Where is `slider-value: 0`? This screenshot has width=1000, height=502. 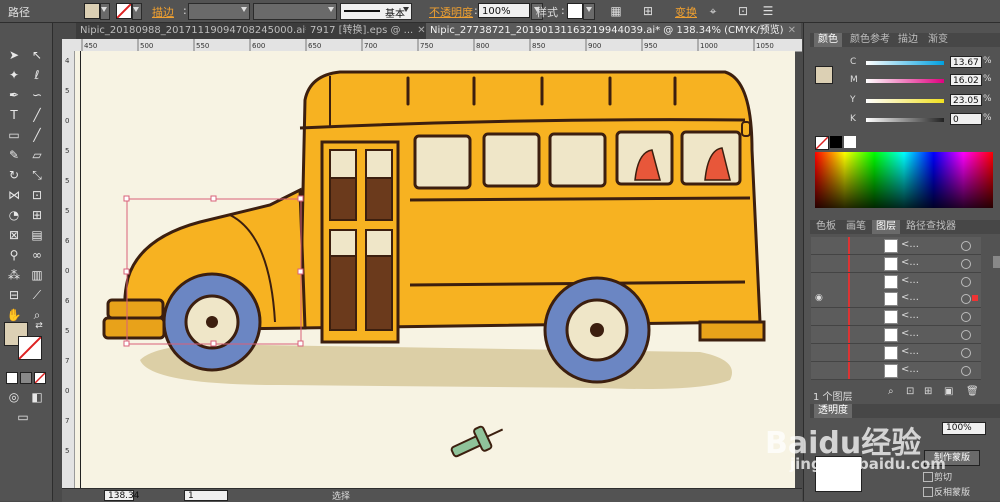
slider-value: 0 is located at coordinates (966, 119).